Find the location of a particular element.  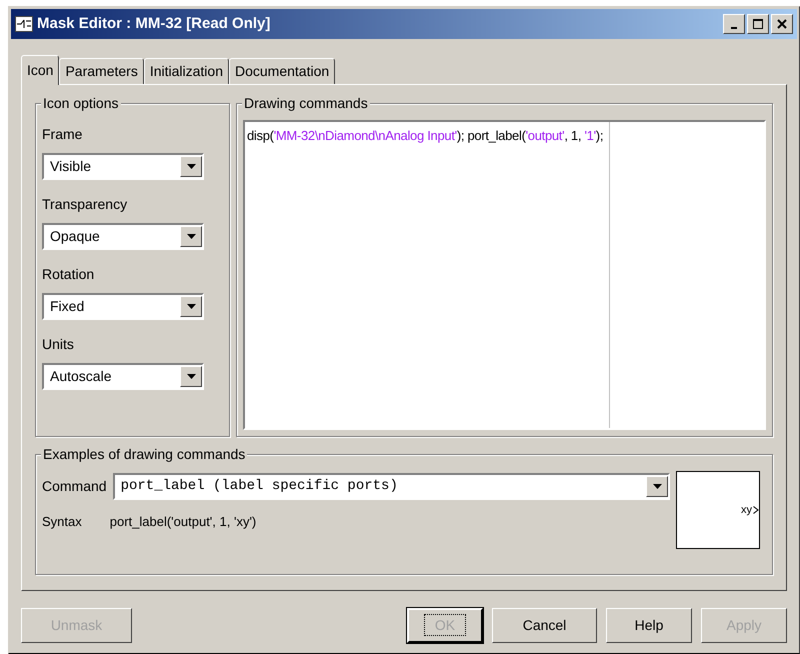

tab: Icon is located at coordinates (40, 70).